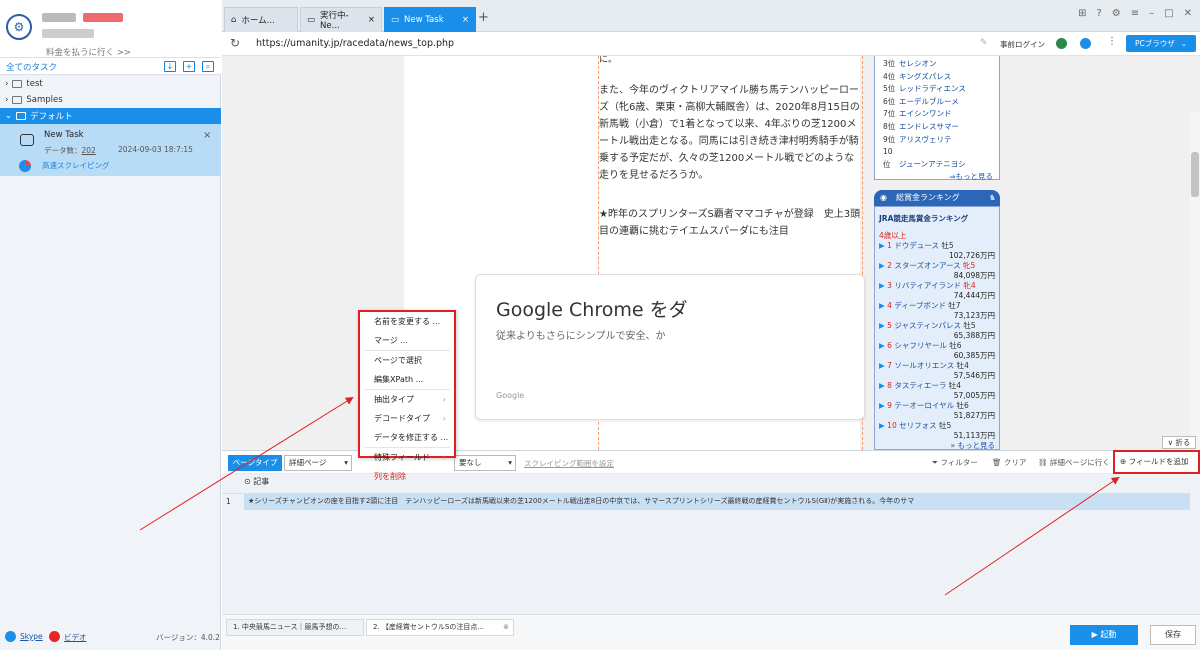 The height and width of the screenshot is (650, 1200). What do you see at coordinates (941, 114) in the screenshot?
I see `ranking-item: 7位 エイシンワンド` at bounding box center [941, 114].